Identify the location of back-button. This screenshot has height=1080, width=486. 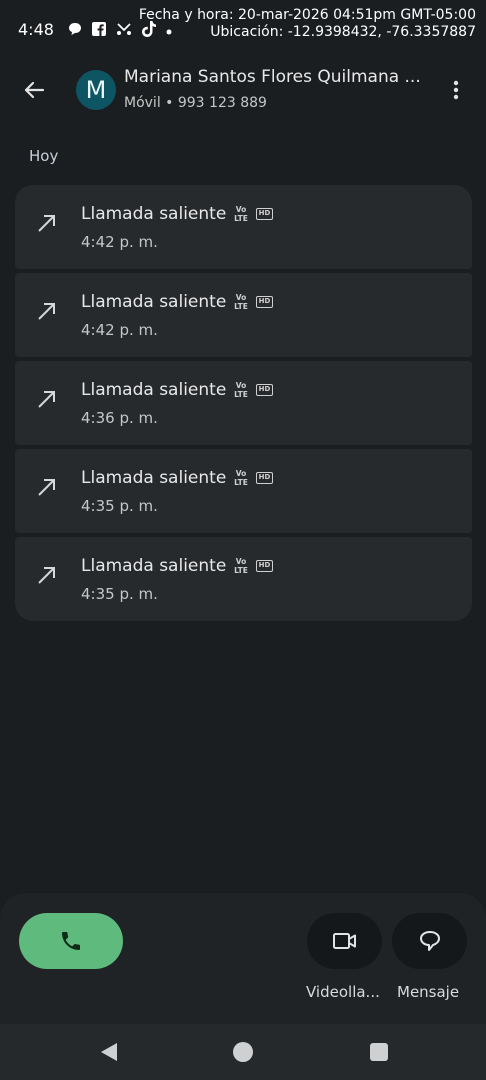
(34, 90).